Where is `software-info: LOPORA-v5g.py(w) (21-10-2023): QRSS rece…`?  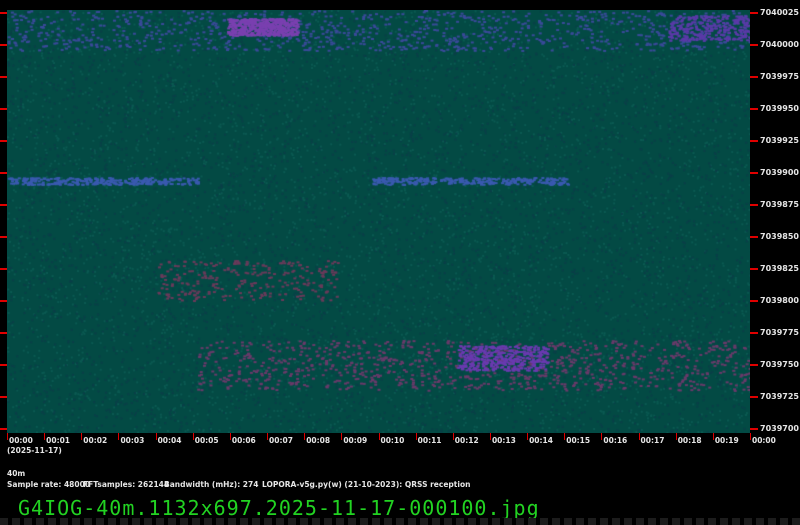 software-info: LOPORA-v5g.py(w) (21-10-2023): QRSS rece… is located at coordinates (366, 484).